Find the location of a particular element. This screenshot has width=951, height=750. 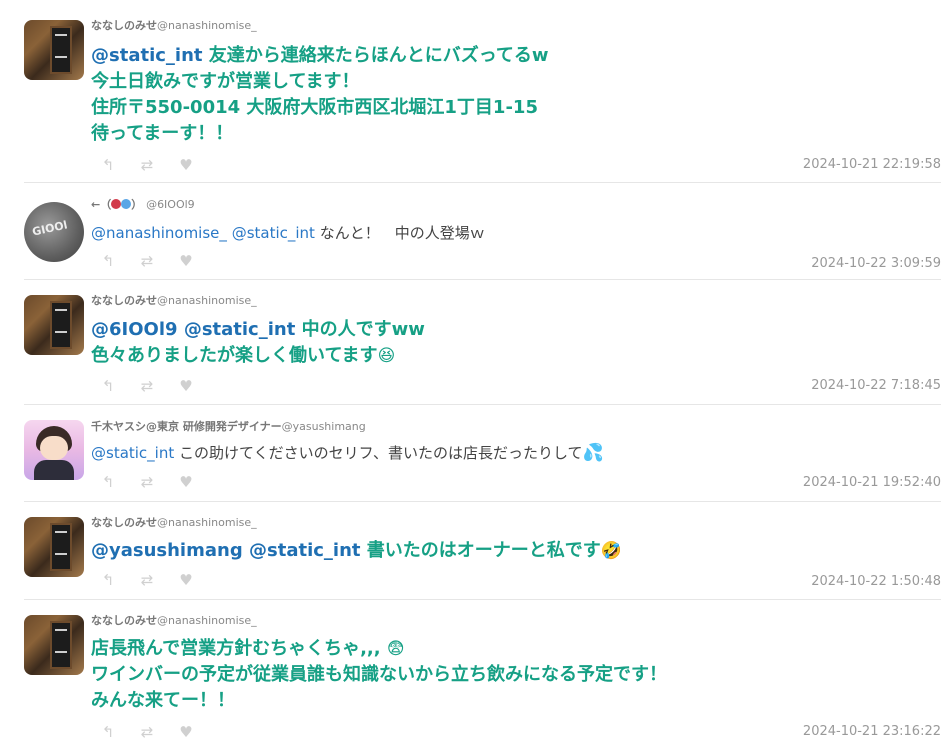

body-line: 色々ありましたが楽しく働いてます😆 is located at coordinates (258, 356).